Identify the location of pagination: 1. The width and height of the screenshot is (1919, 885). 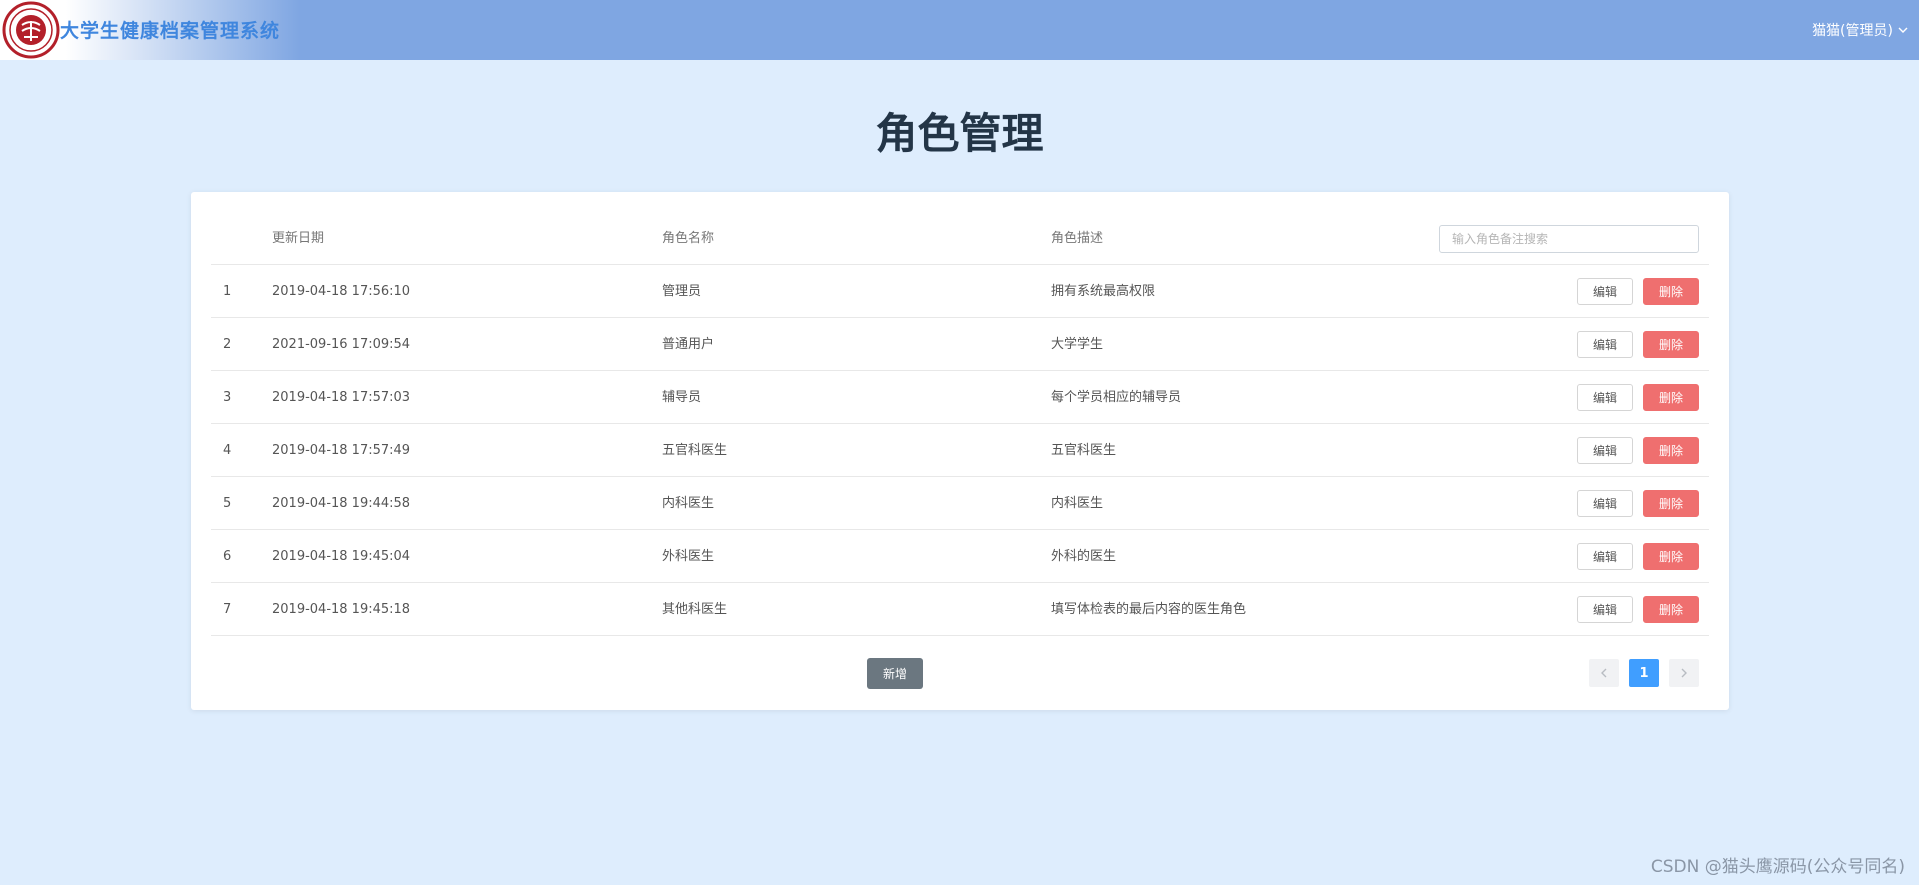
(1644, 673).